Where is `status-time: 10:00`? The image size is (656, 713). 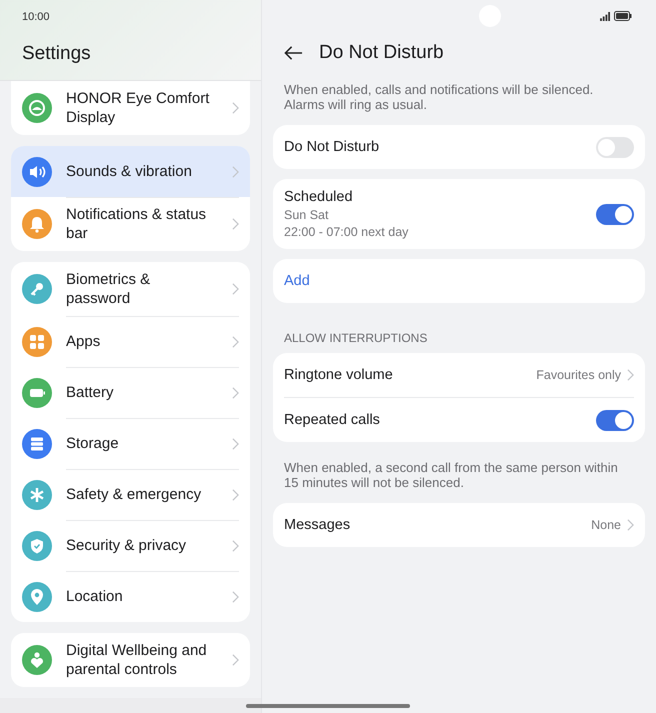 status-time: 10:00 is located at coordinates (36, 17).